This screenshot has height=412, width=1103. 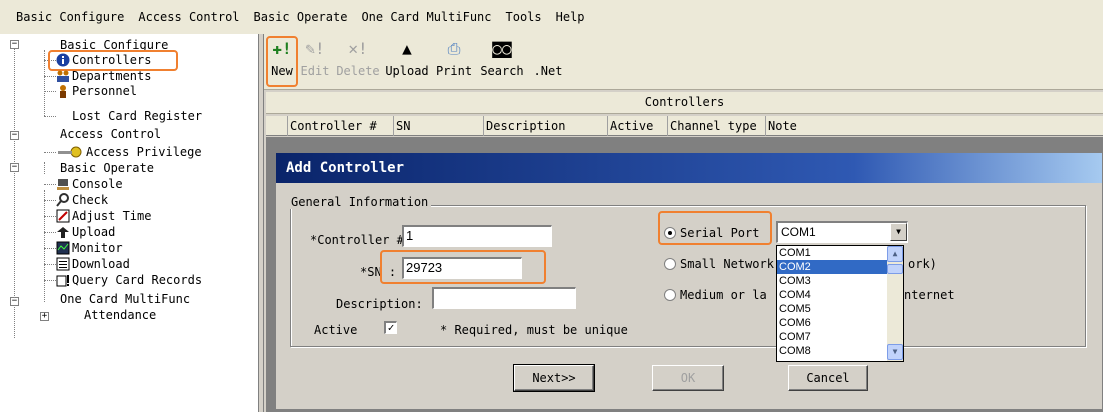 What do you see at coordinates (546, 126) in the screenshot?
I see `col-description: Description` at bounding box center [546, 126].